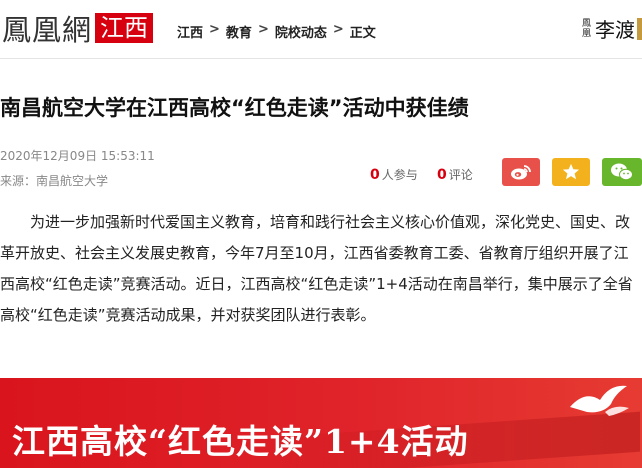 The image size is (642, 468). Describe the element at coordinates (124, 28) in the screenshot. I see `logo-region-badge: 江西` at that location.